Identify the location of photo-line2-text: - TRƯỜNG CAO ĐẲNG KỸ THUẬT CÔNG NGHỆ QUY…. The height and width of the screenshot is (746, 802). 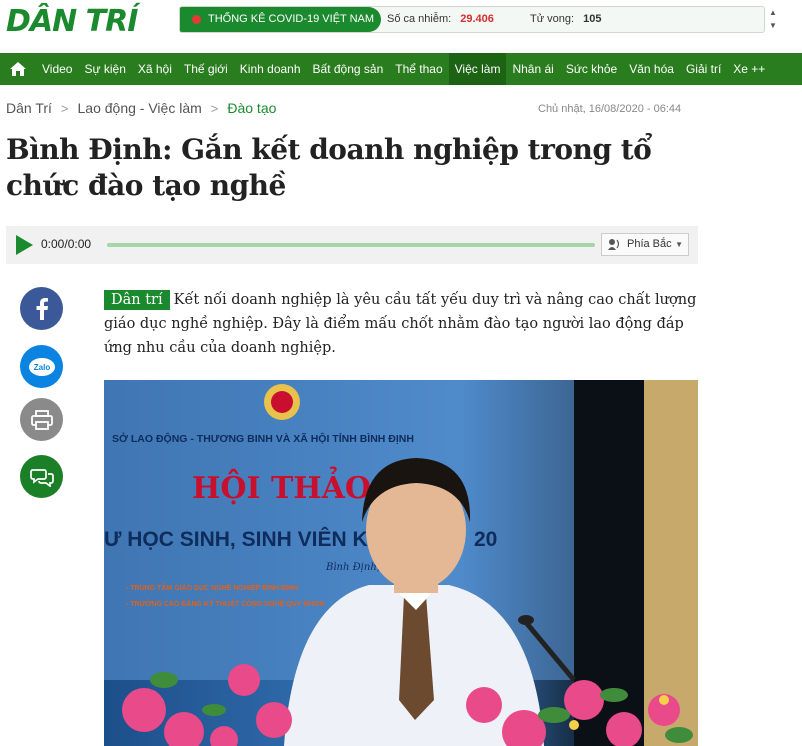
(225, 603).